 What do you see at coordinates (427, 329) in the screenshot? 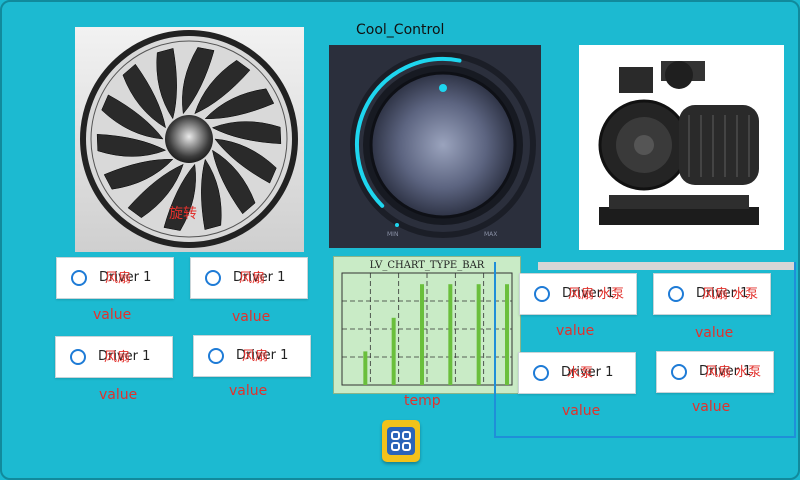
I see `chart-plot` at bounding box center [427, 329].